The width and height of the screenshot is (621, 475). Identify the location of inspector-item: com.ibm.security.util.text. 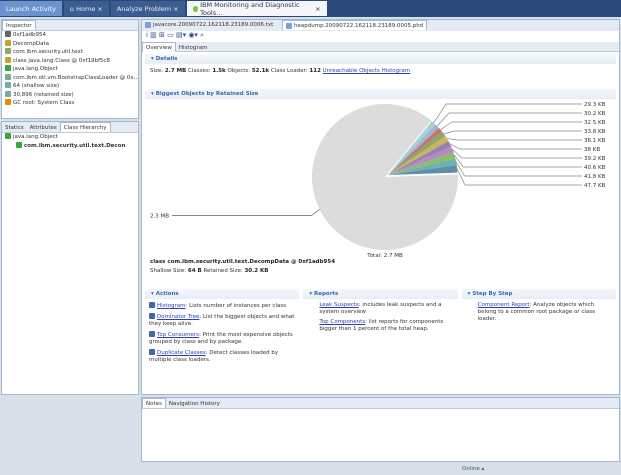
(70, 52).